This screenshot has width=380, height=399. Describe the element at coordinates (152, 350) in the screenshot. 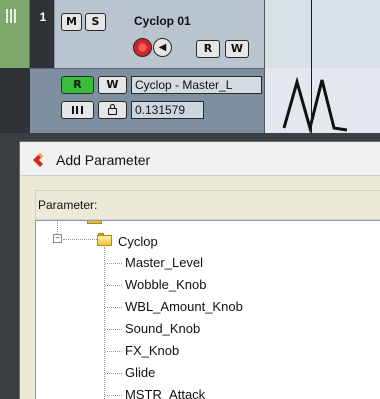

I see `tree-item-fx-knob: FX_Knob` at that location.